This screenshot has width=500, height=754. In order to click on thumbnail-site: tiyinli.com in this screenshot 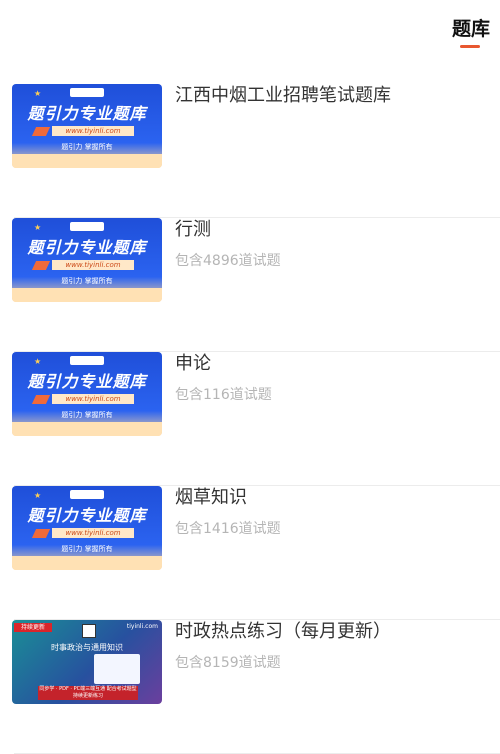, I will do `click(142, 626)`.